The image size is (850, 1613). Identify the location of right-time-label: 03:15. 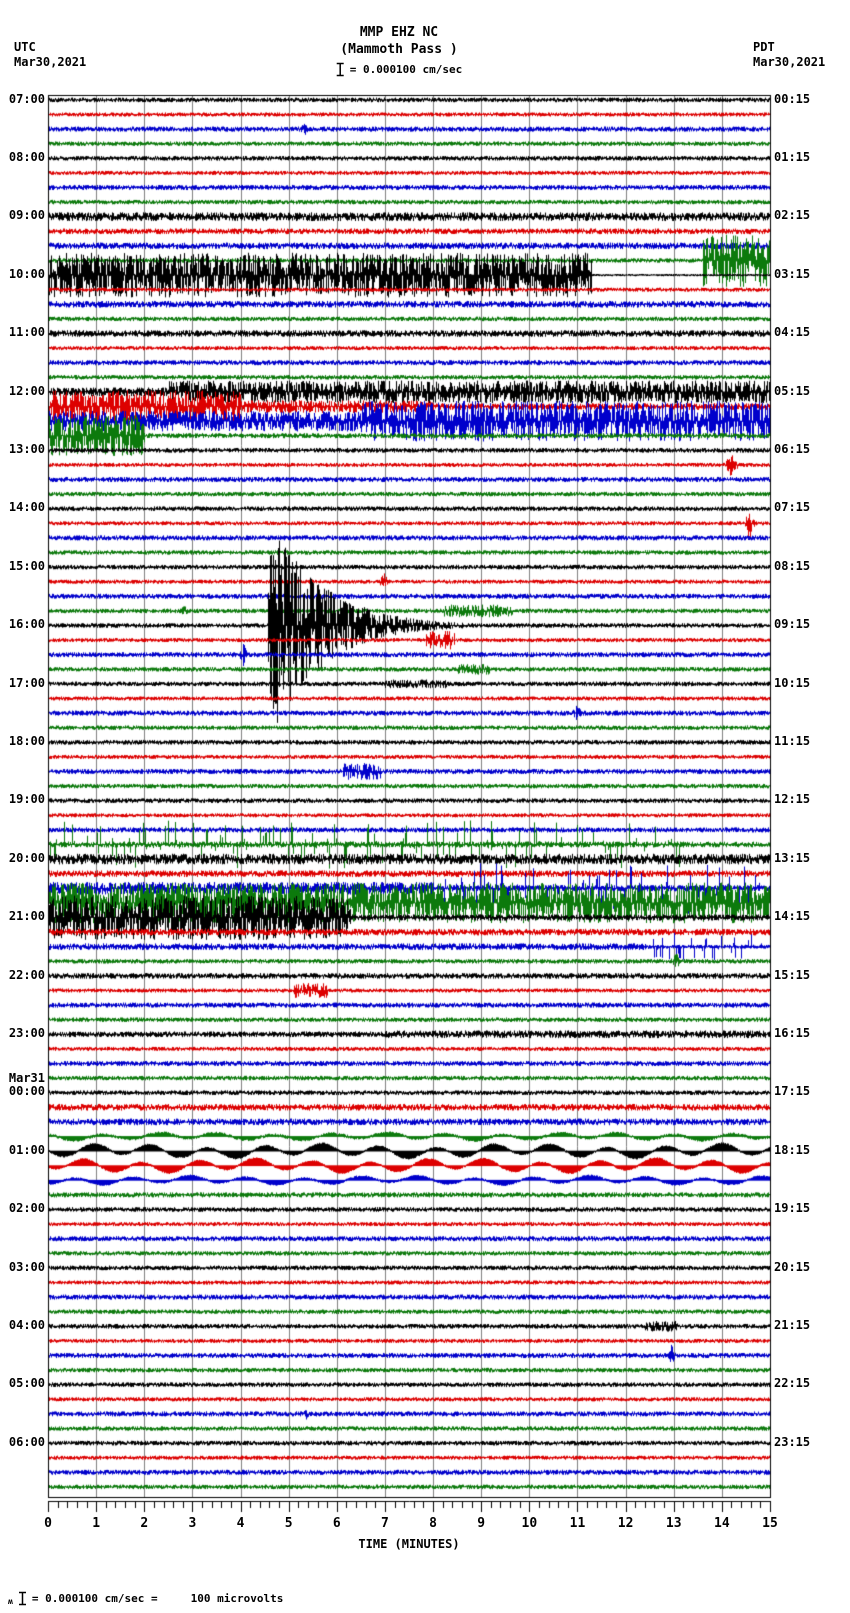
(792, 273).